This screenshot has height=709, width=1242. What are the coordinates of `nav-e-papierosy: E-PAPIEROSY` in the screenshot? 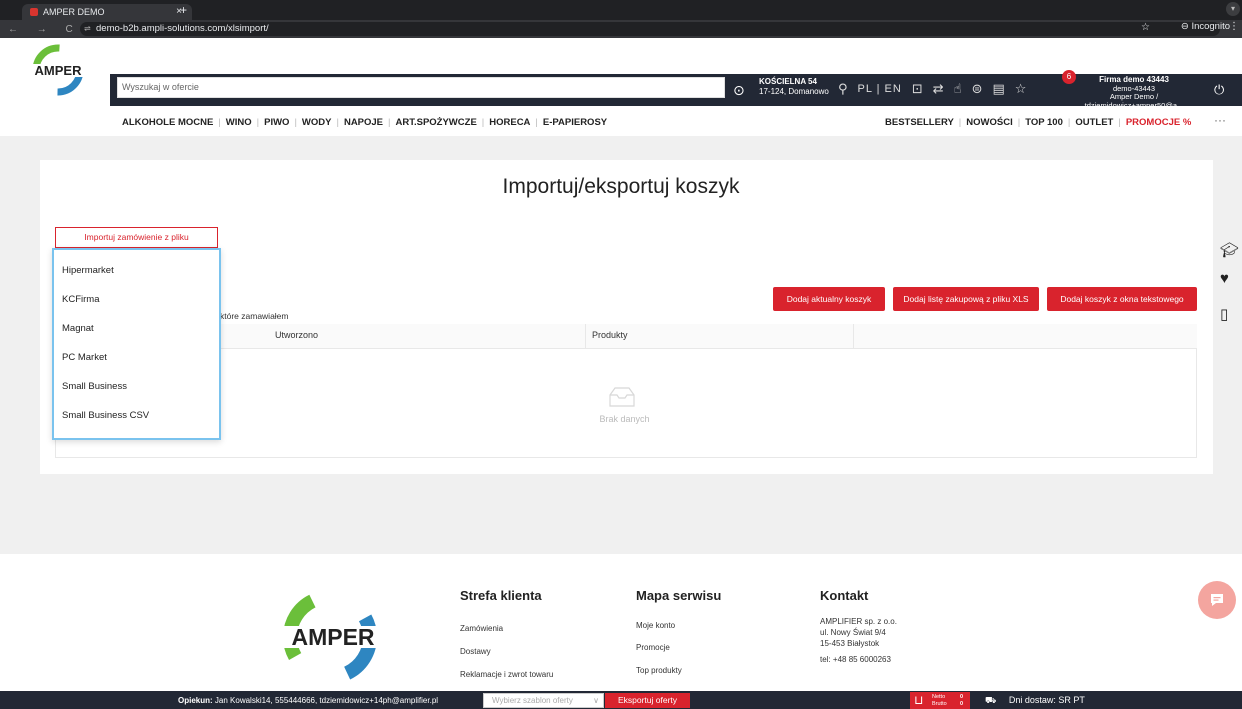 It's located at (575, 122).